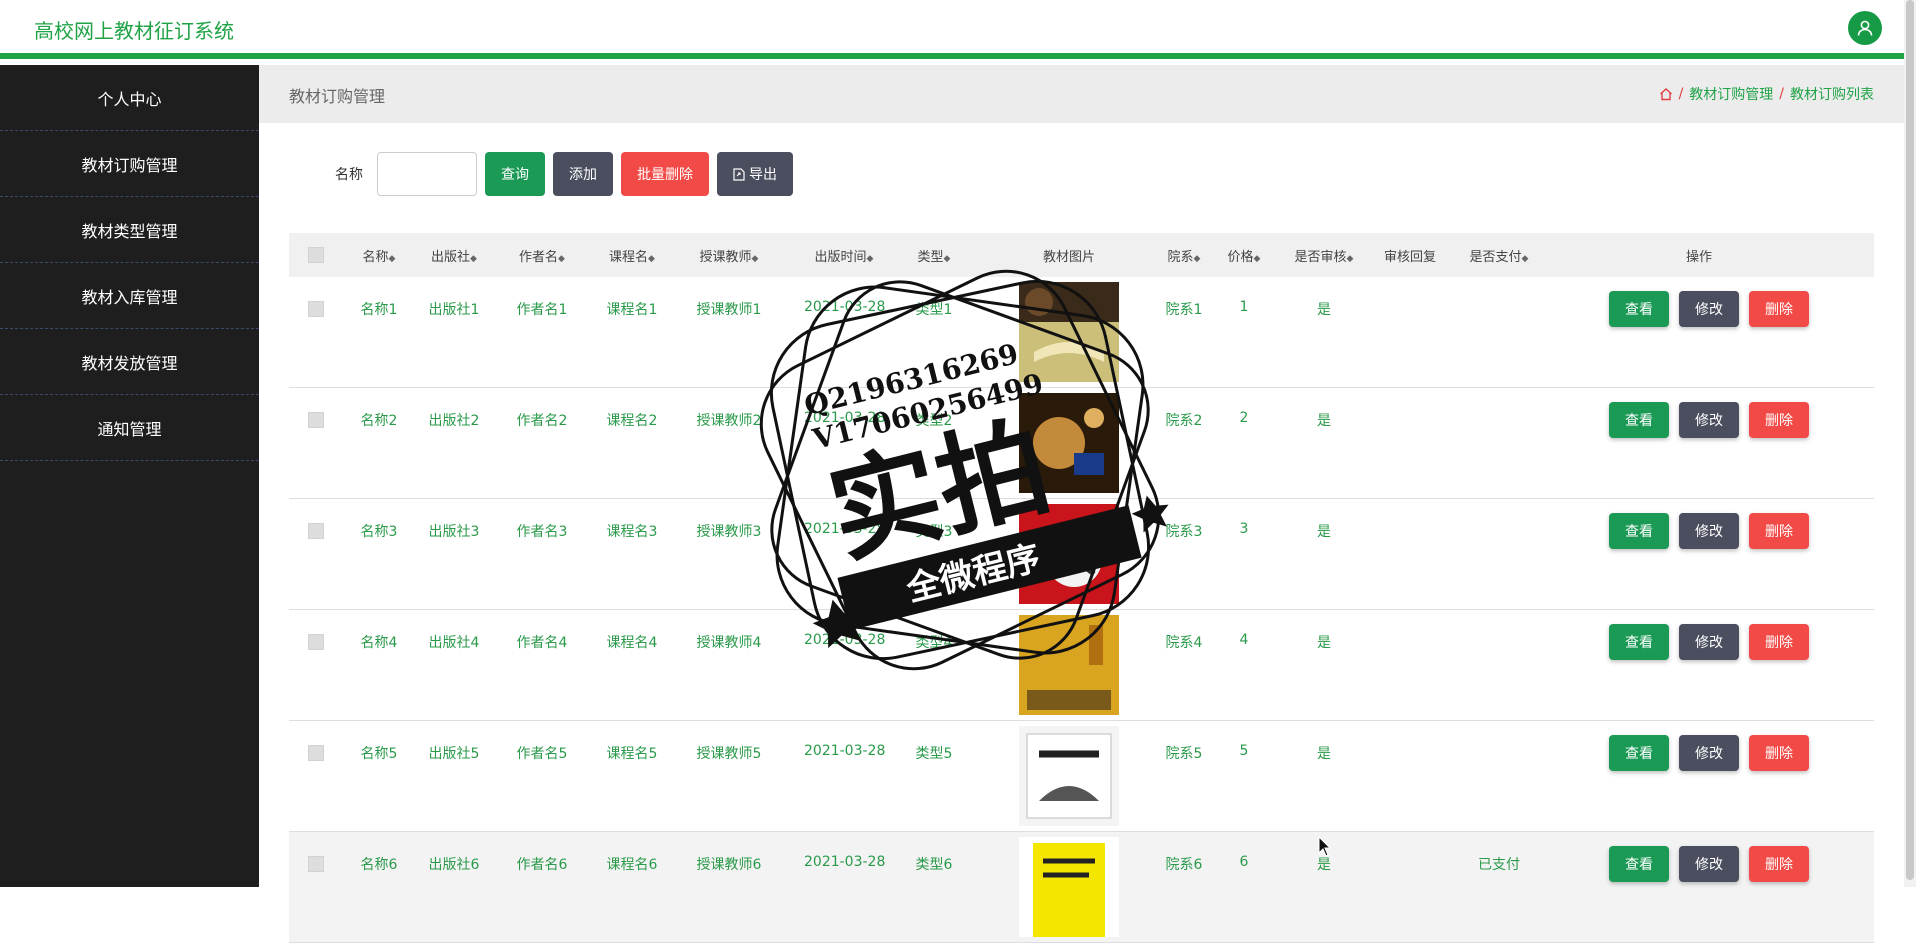 This screenshot has width=1916, height=943. What do you see at coordinates (632, 643) in the screenshot?
I see `cell-course: 课程名4` at bounding box center [632, 643].